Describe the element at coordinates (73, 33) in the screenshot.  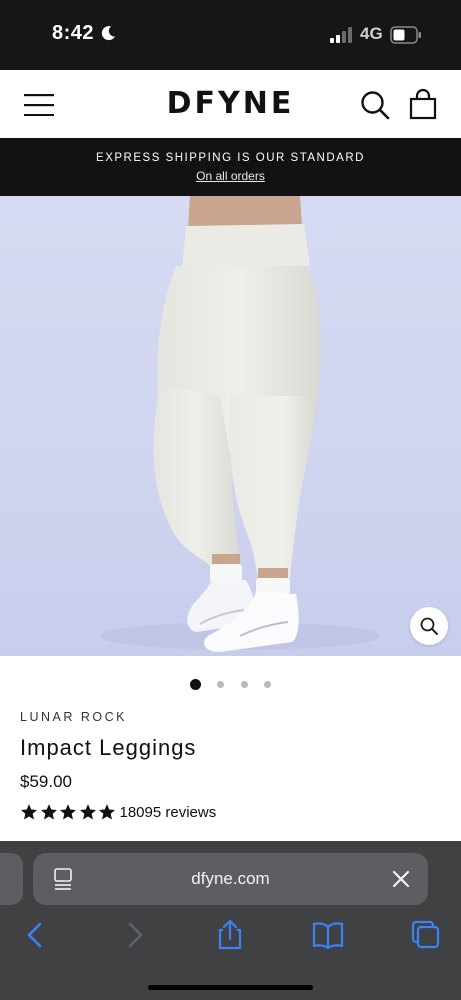
I see `status-time: 8:42` at that location.